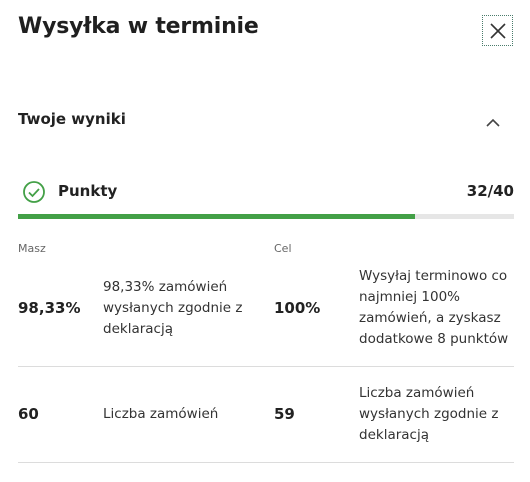 This screenshot has height=482, width=530. What do you see at coordinates (216, 216) in the screenshot?
I see `points-progress-fill` at bounding box center [216, 216].